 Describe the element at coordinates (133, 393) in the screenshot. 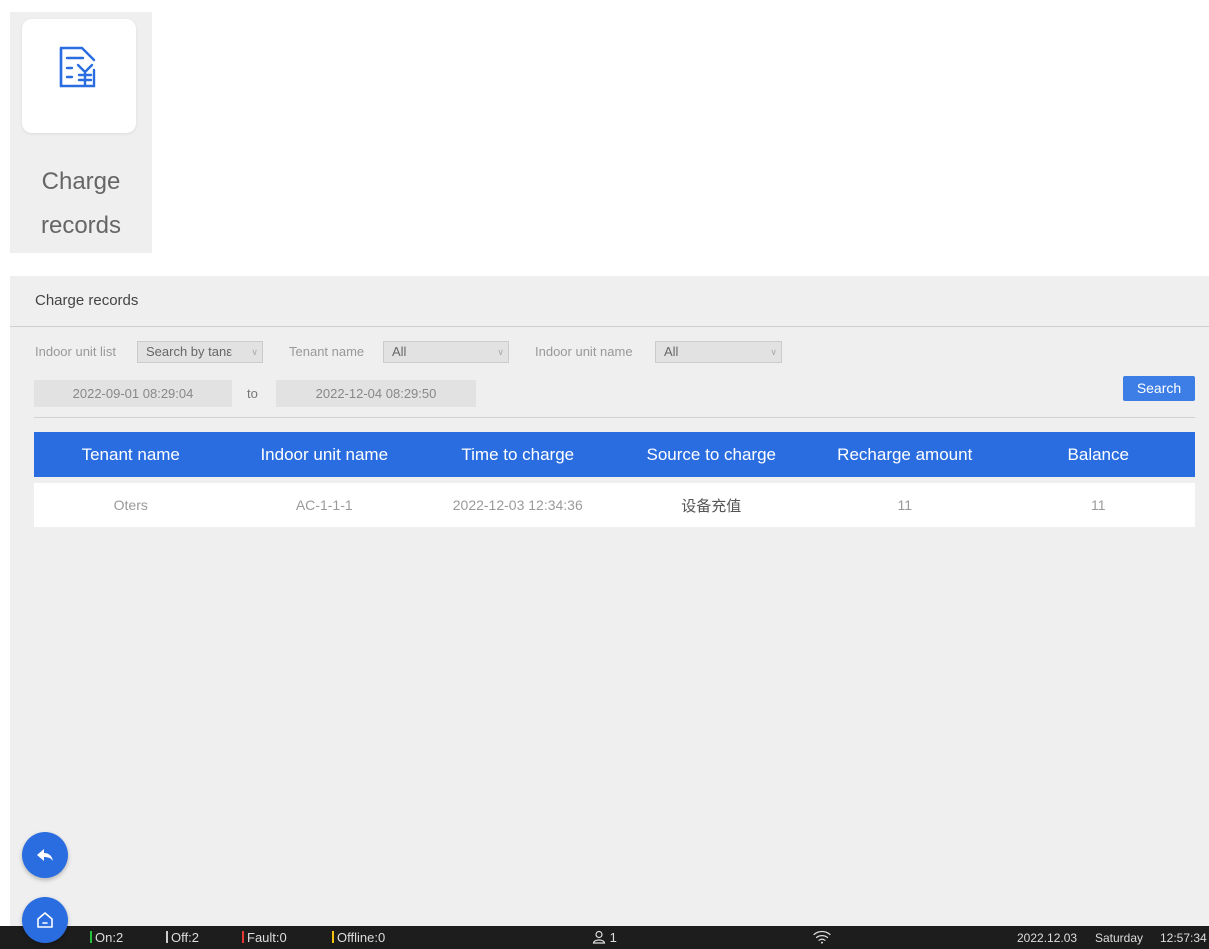

I see `start-date-input: 2022-09-01 08:29:04` at that location.